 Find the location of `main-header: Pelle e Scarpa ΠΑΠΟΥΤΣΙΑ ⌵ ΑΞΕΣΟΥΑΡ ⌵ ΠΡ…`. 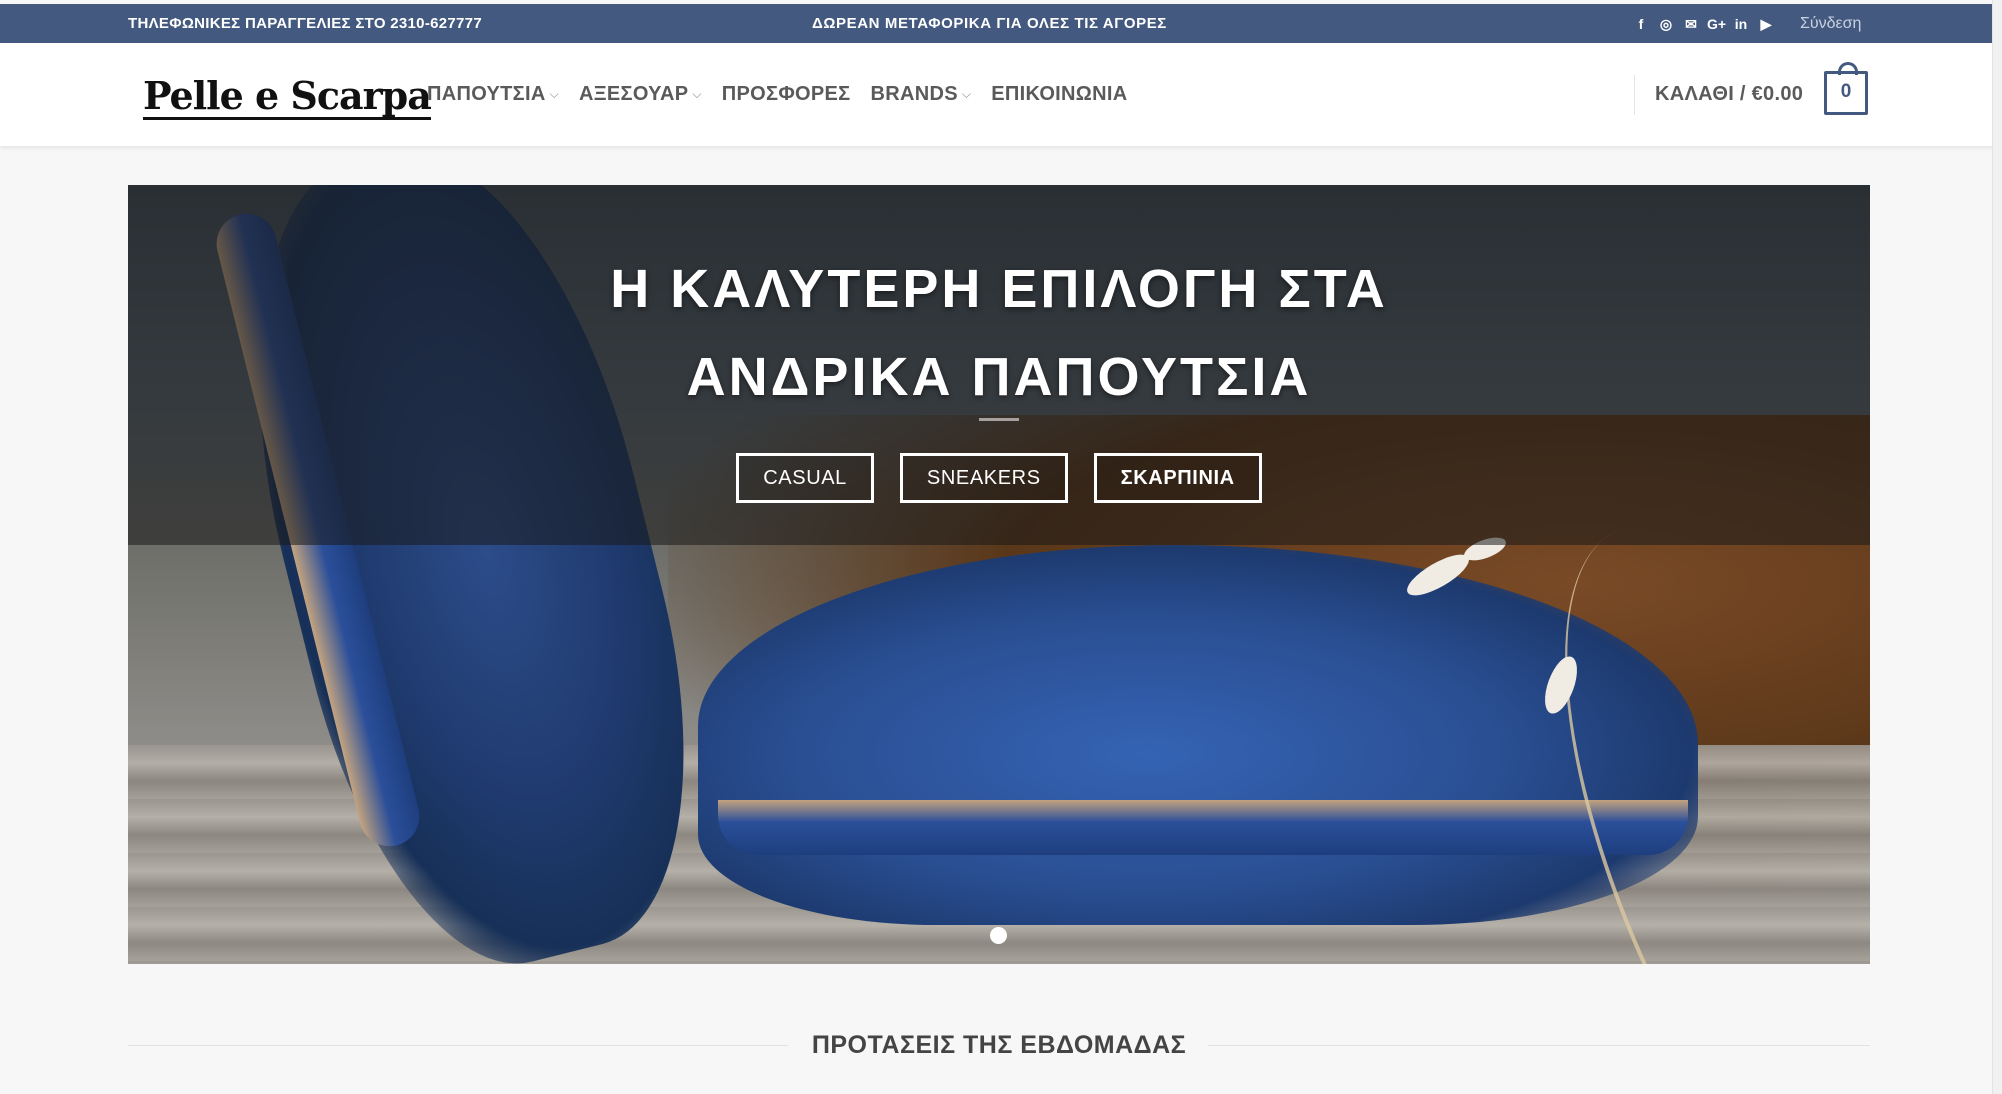

main-header: Pelle e Scarpa ΠΑΠΟΥΤΣΙΑ ⌵ ΑΞΕΣΟΥΑΡ ⌵ ΠΡ… is located at coordinates (1001, 94).